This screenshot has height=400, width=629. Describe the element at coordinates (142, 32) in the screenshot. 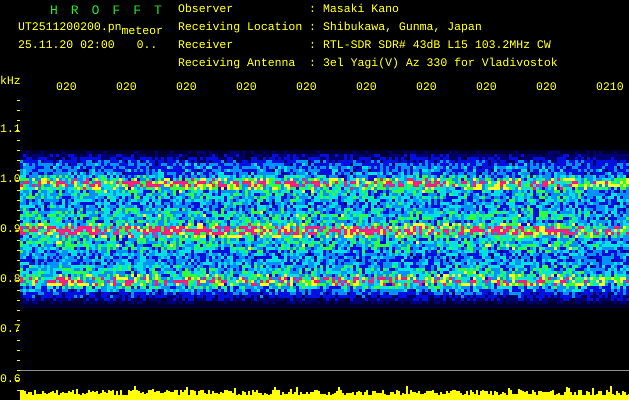

I see `mode-label: meteor` at that location.